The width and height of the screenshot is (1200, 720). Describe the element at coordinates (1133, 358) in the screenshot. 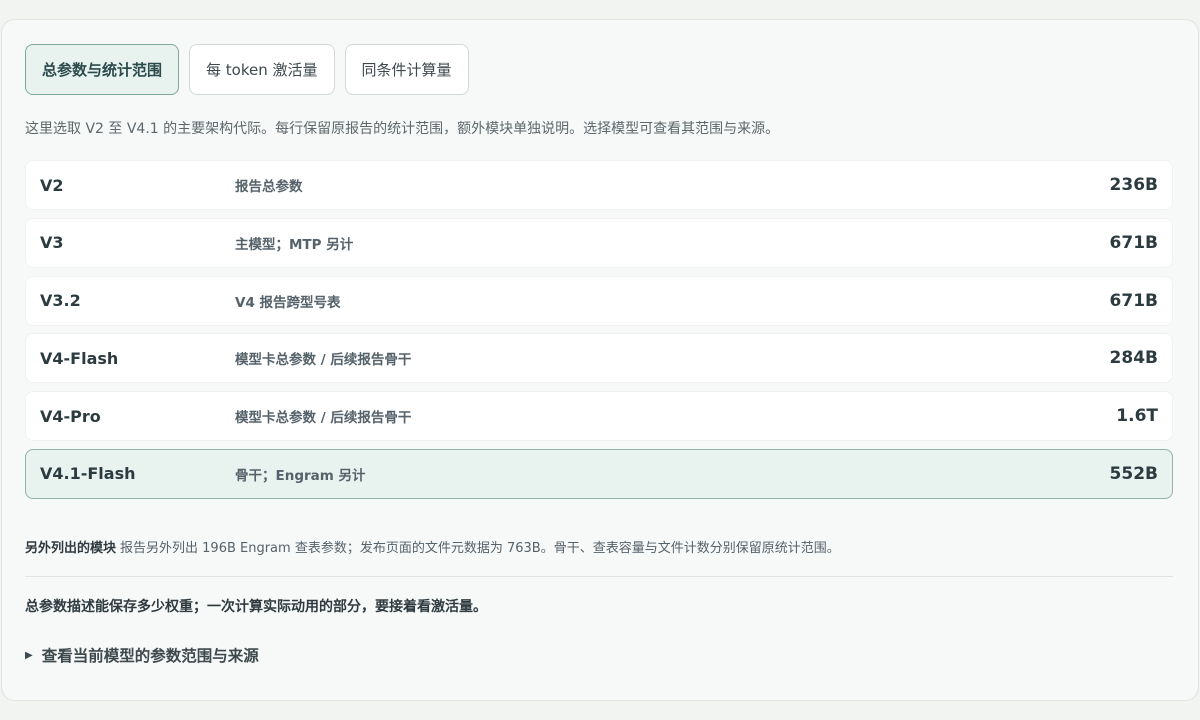

I see `model-param-value: 284B` at that location.